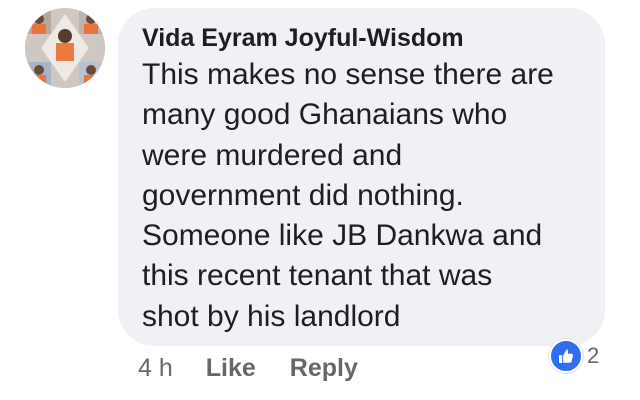  Describe the element at coordinates (272, 155) in the screenshot. I see `comment-line: were murdered and` at that location.